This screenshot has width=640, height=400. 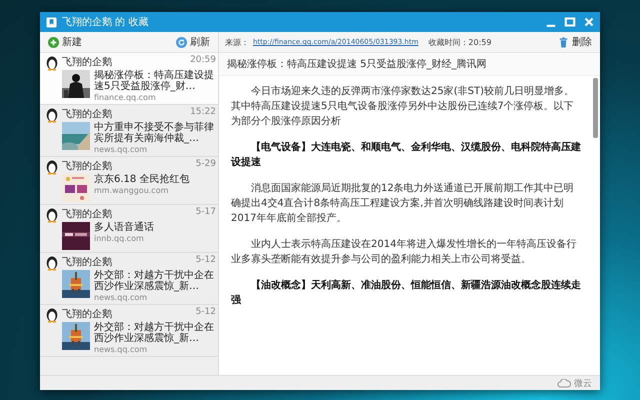 I want to click on article-title: 揭秘涨停板：特高压建设提速 5只受益股涨停_财经_腾讯网, so click(x=409, y=64).